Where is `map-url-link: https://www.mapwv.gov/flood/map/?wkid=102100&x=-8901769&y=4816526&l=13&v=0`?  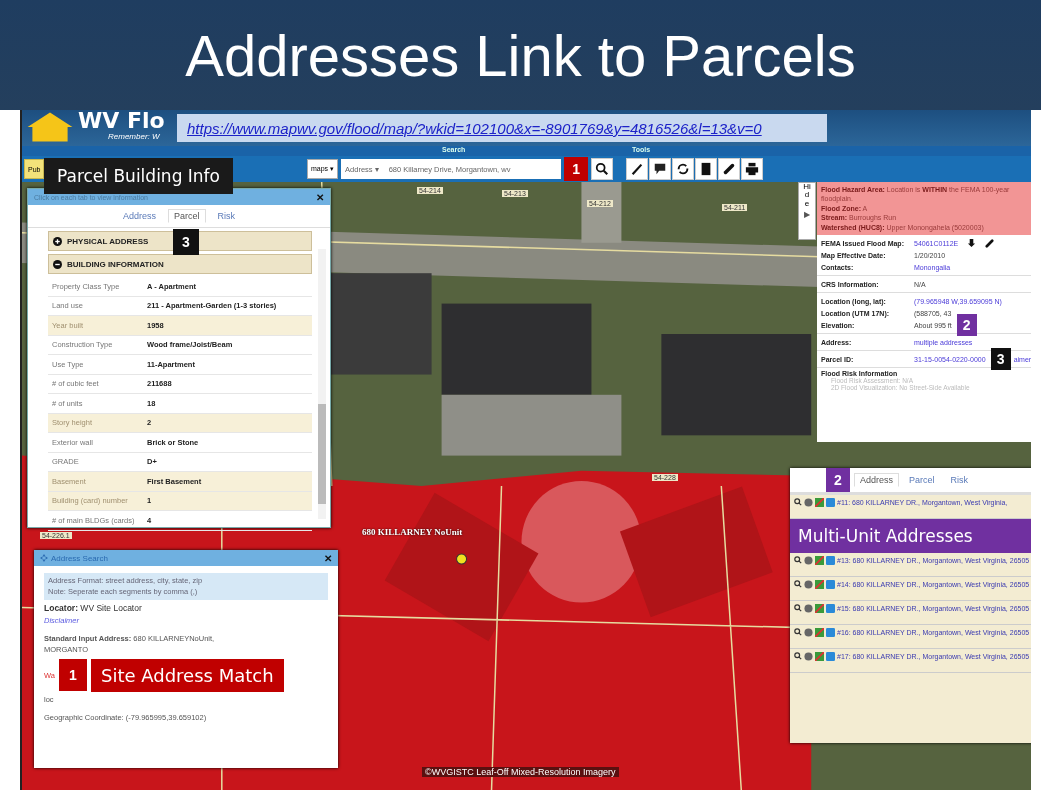 map-url-link: https://www.mapwv.gov/flood/map/?wkid=102100&x=-8901769&y=4816526&l=13&v=0 is located at coordinates (474, 128).